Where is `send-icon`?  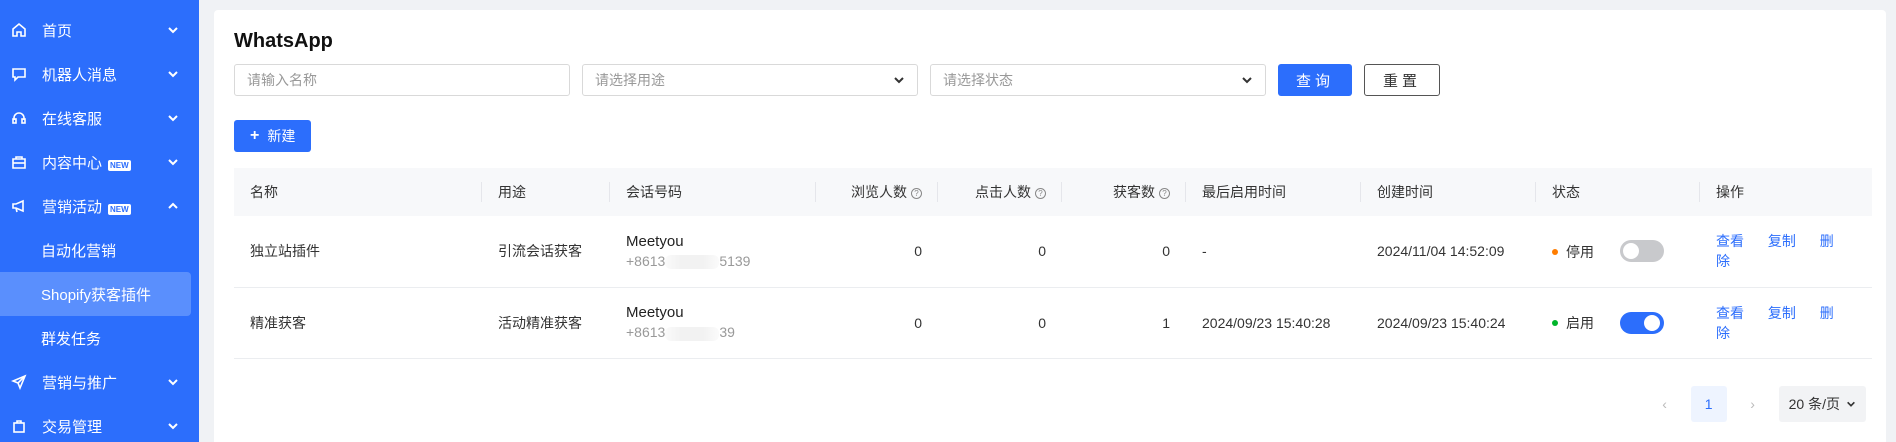
send-icon is located at coordinates (19, 382).